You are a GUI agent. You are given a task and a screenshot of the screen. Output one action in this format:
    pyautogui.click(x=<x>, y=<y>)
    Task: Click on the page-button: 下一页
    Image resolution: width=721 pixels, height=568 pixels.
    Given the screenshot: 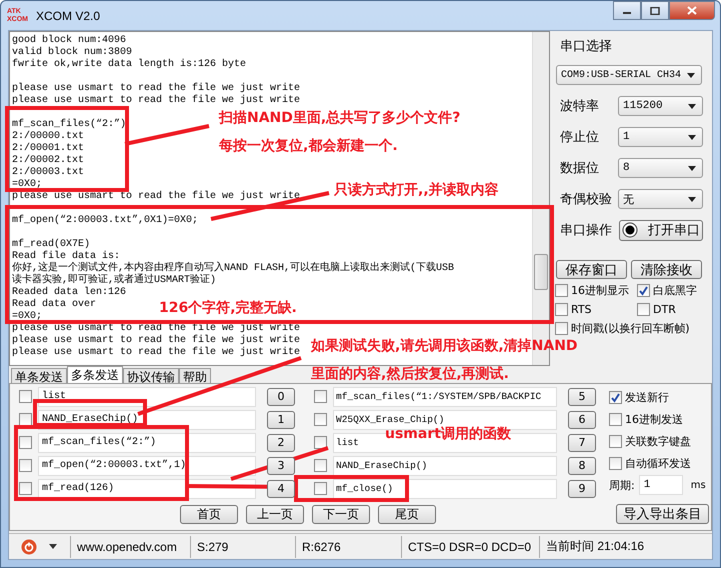 What is the action you would take?
    pyautogui.click(x=341, y=514)
    